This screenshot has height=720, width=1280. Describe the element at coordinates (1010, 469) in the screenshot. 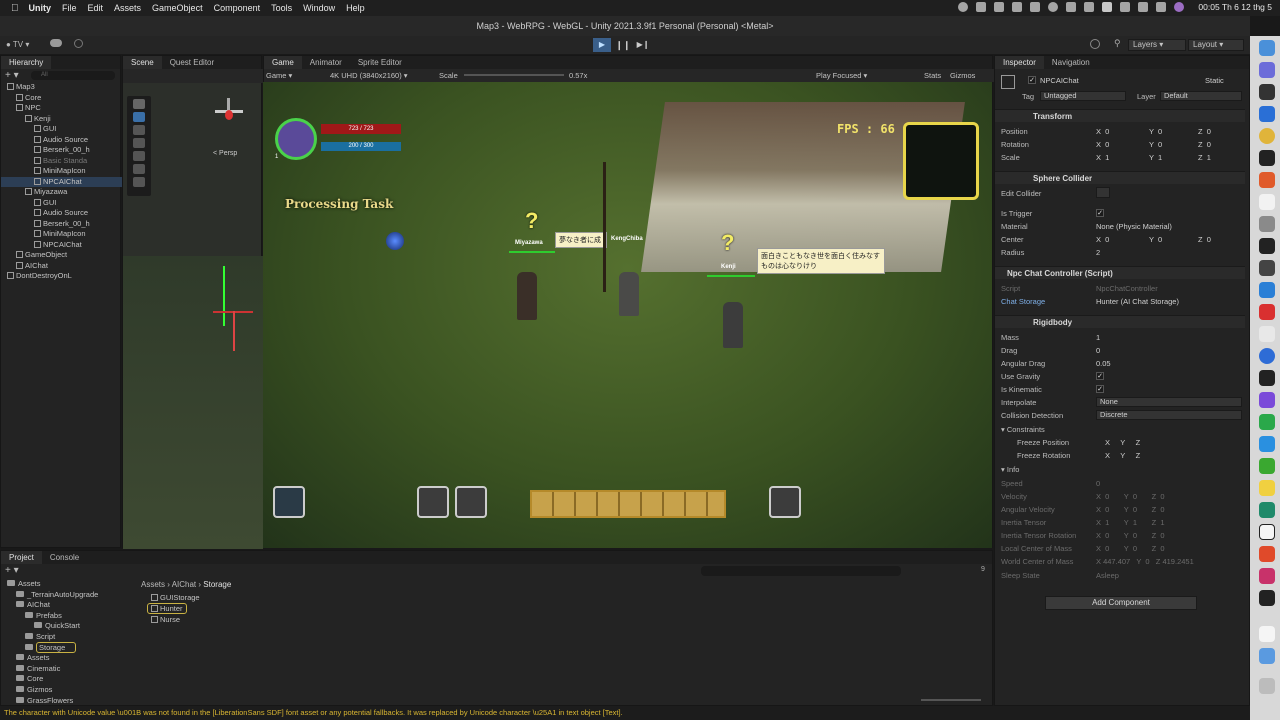

I see `info-foldout: ▾ Info` at that location.